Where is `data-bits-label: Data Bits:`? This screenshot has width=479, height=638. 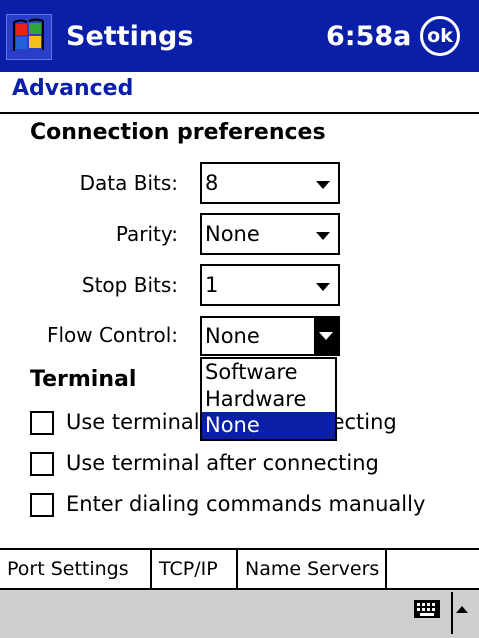 data-bits-label: Data Bits: is located at coordinates (128, 183).